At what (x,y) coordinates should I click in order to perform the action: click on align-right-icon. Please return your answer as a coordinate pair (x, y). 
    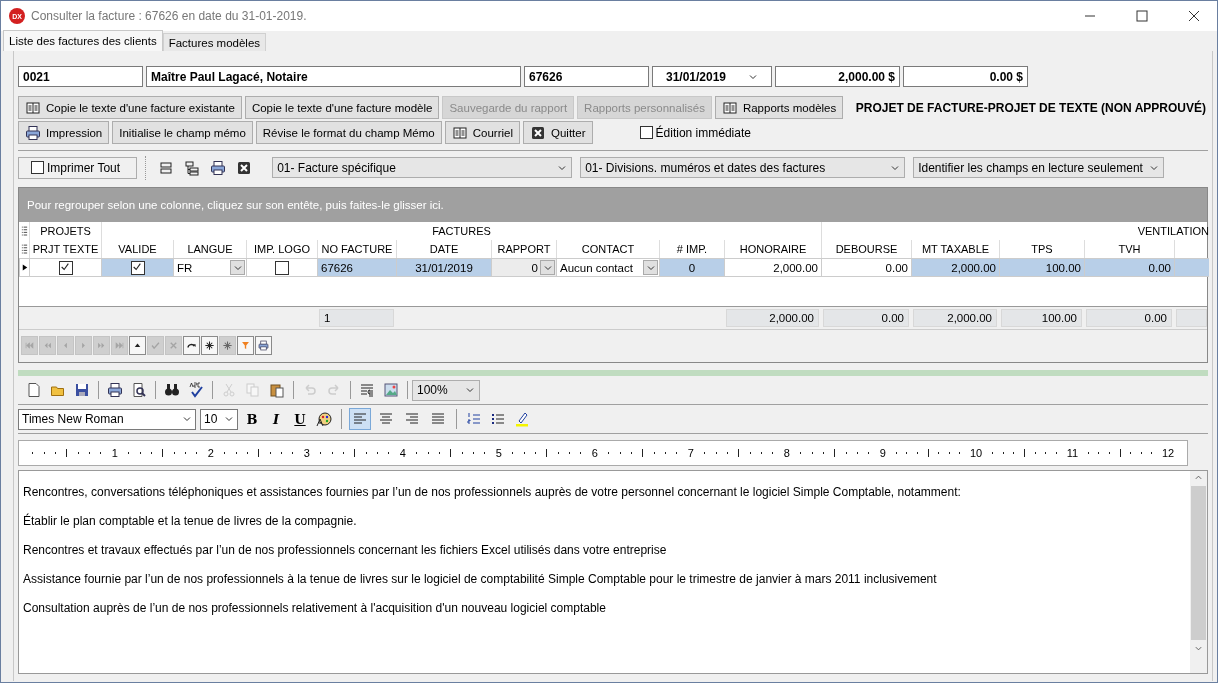
    Looking at the image, I should click on (412, 419).